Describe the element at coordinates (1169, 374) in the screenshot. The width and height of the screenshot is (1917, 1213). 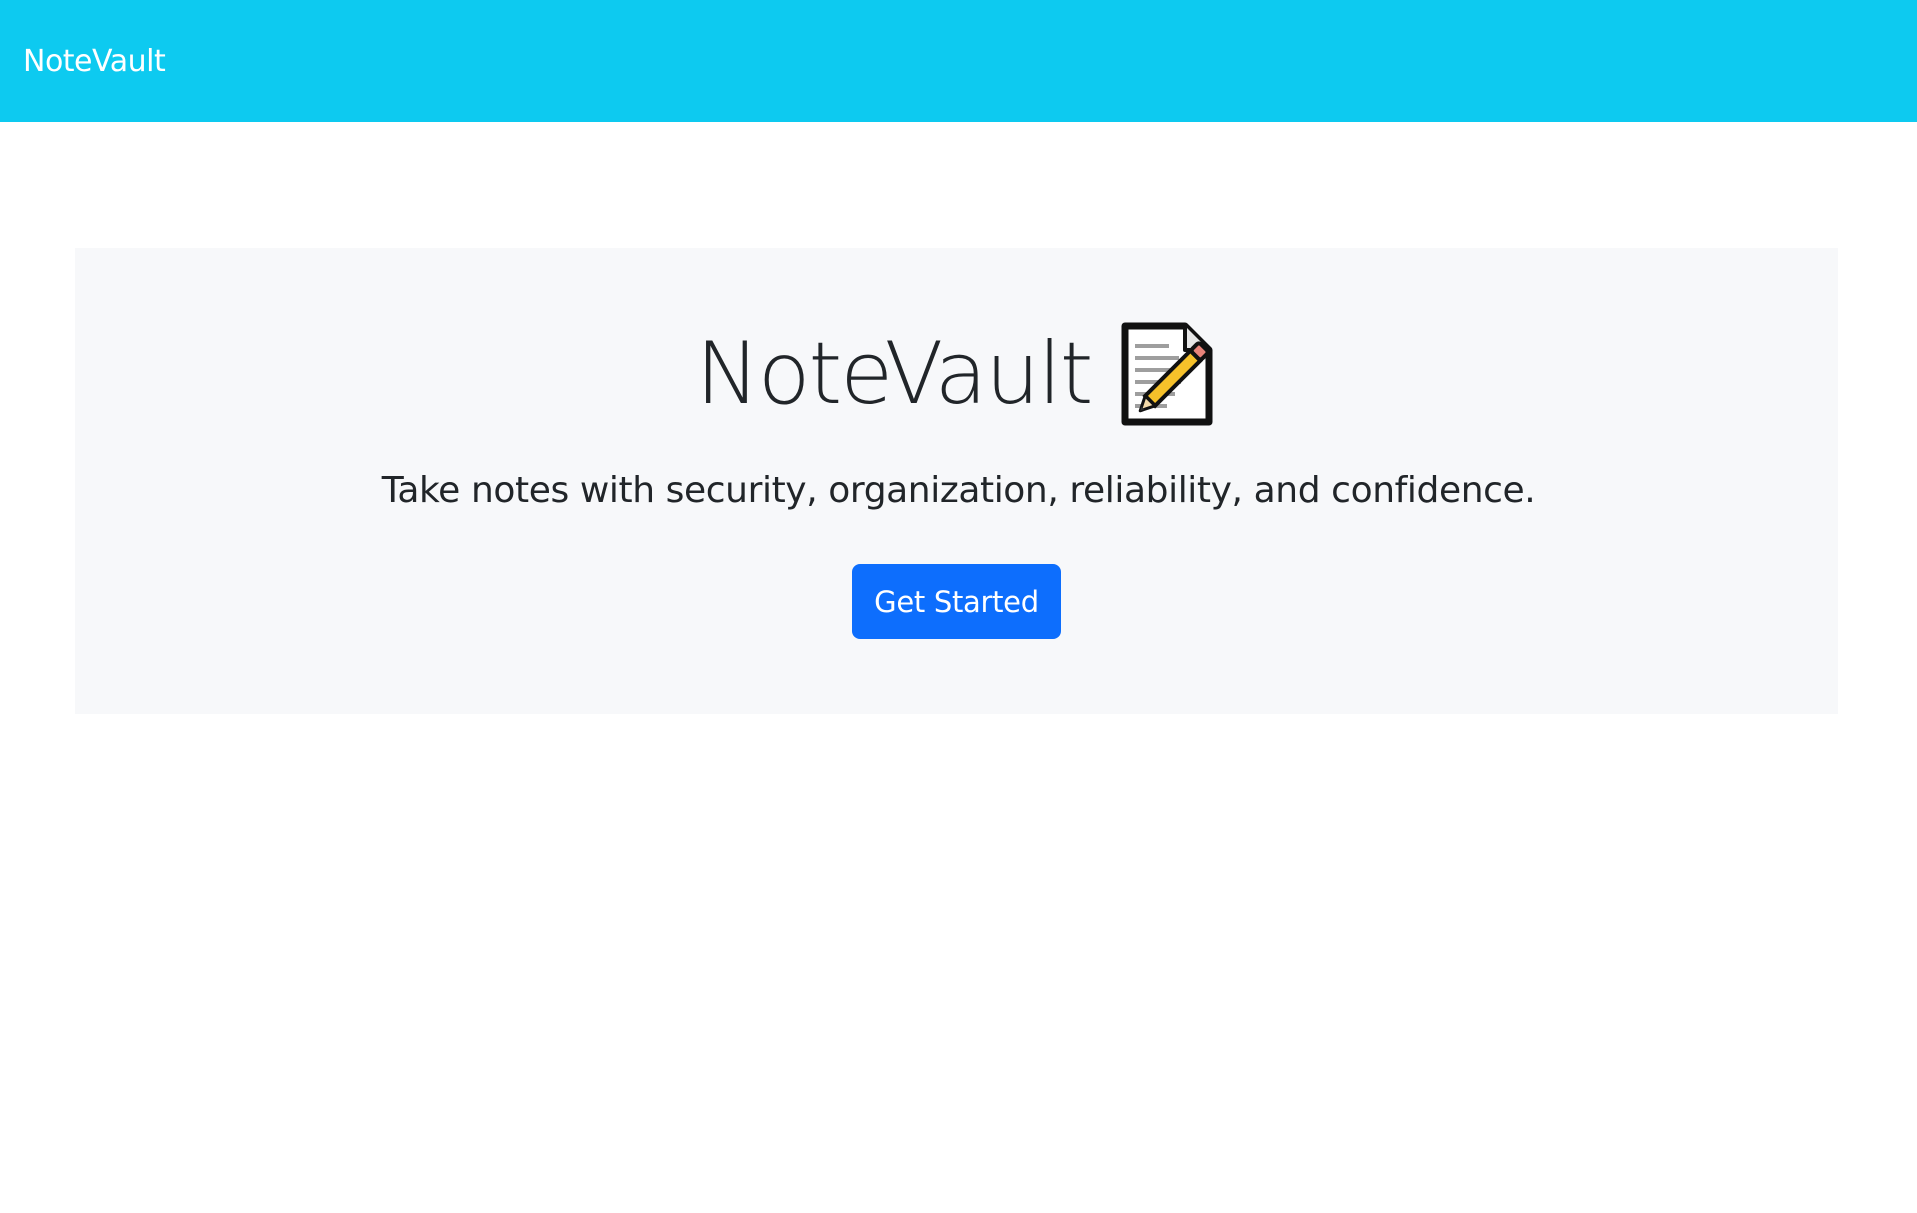
I see `memo-icon` at that location.